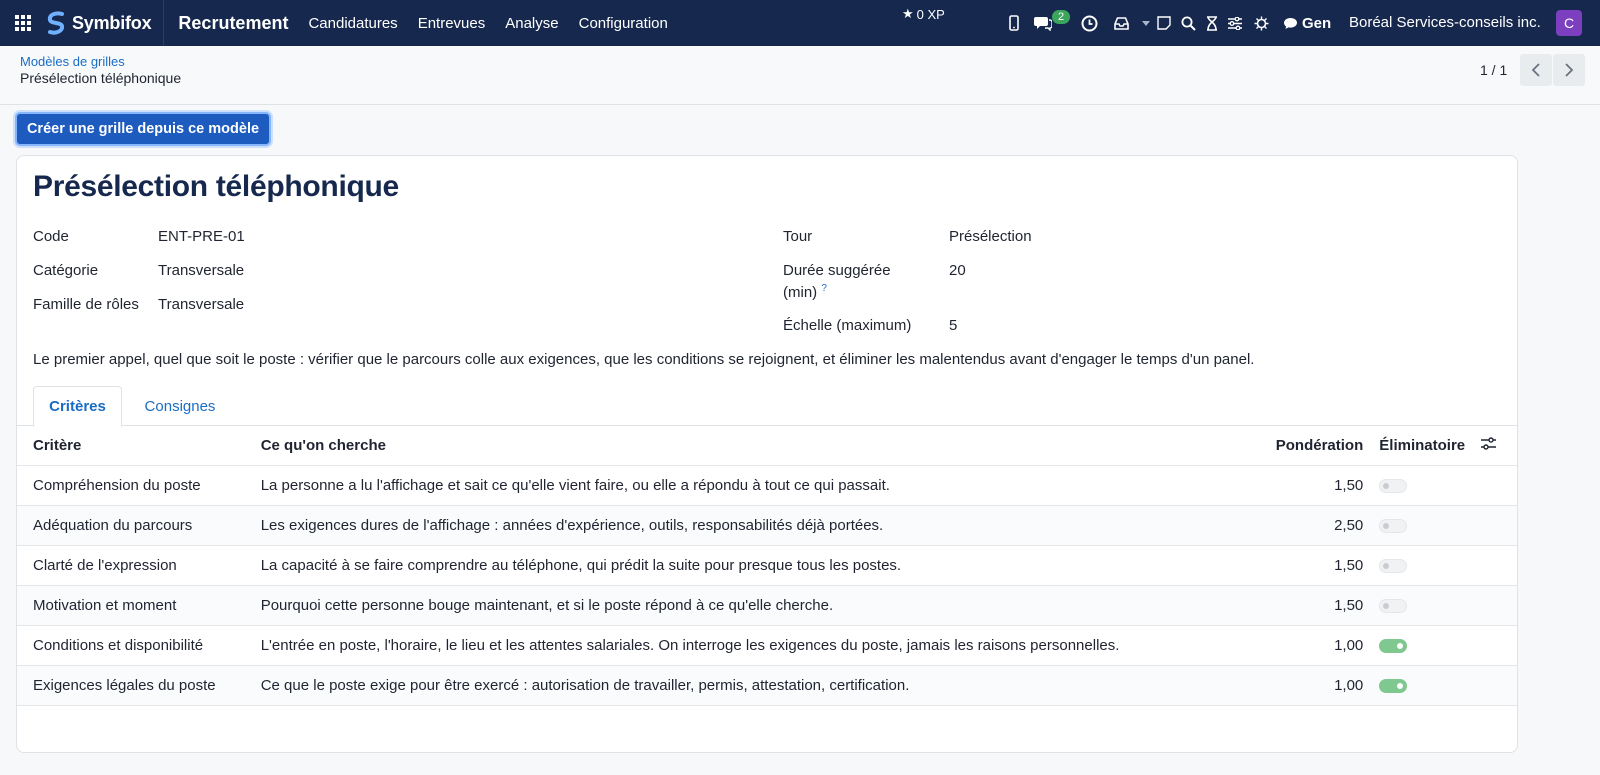  What do you see at coordinates (805, 292) in the screenshot?
I see `field-label-duree-line2: (min) ?` at bounding box center [805, 292].